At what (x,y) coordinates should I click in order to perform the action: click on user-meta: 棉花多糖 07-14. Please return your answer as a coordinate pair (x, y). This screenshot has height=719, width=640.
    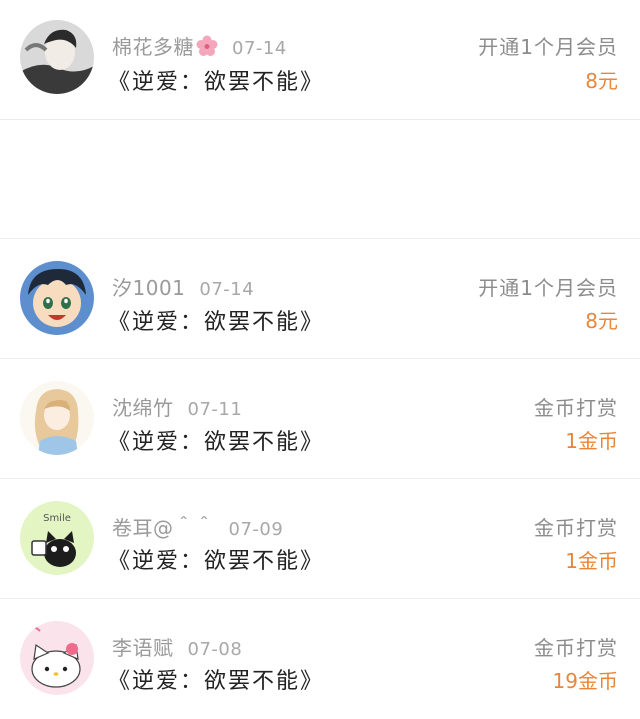
    Looking at the image, I should click on (199, 45).